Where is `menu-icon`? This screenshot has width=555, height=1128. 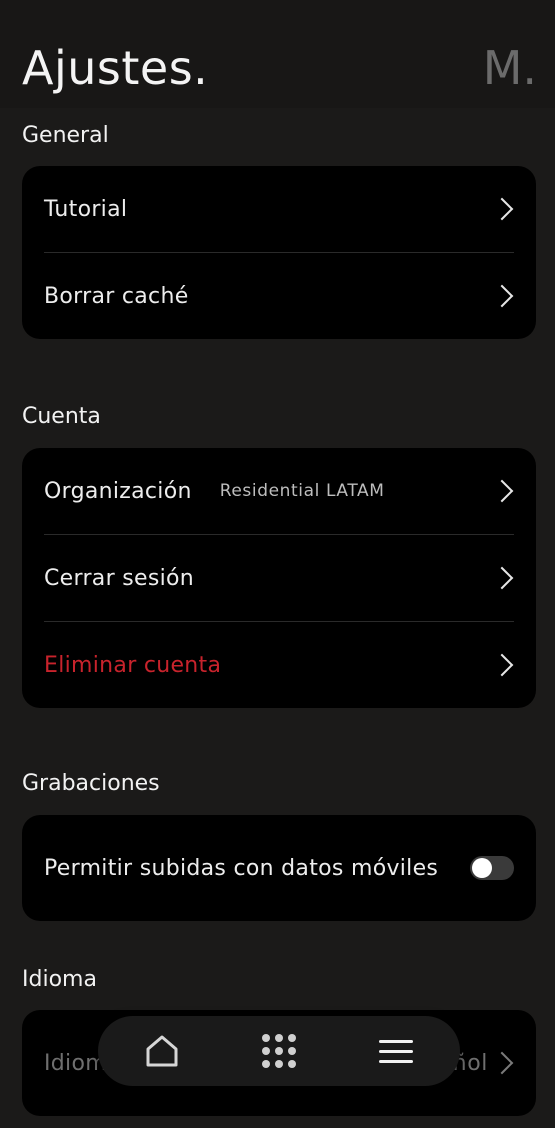 menu-icon is located at coordinates (396, 1051).